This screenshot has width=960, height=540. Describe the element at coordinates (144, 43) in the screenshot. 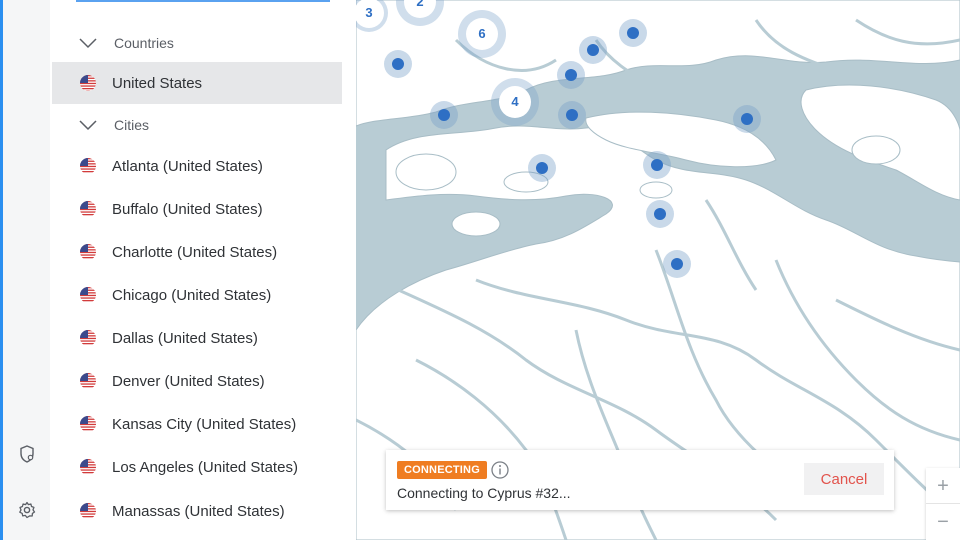

I see `section-label: Countries` at that location.